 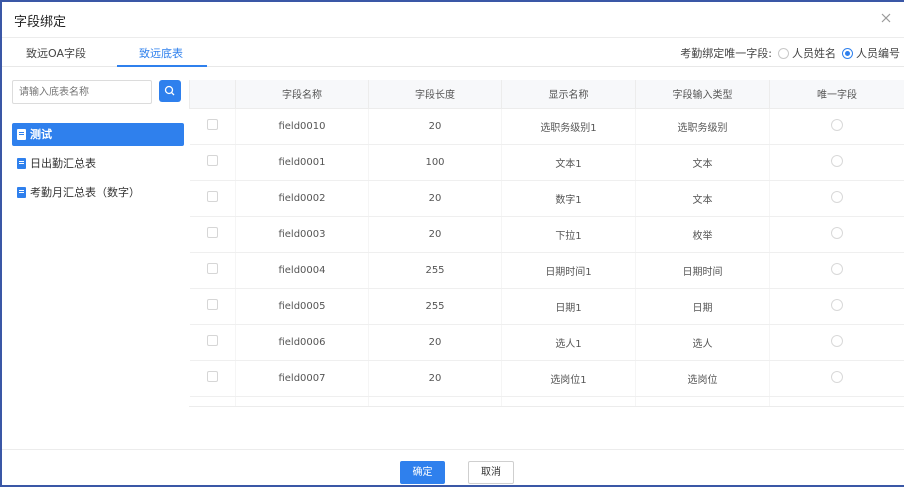 I want to click on tree-item-monthly: 考勤月汇总表（数字）, so click(x=98, y=192).